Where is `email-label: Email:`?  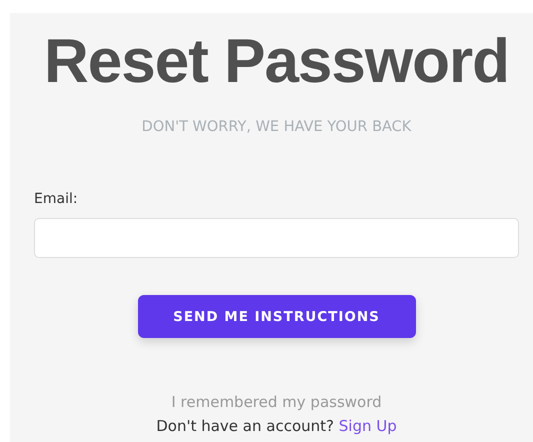
email-label: Email: is located at coordinates (56, 200).